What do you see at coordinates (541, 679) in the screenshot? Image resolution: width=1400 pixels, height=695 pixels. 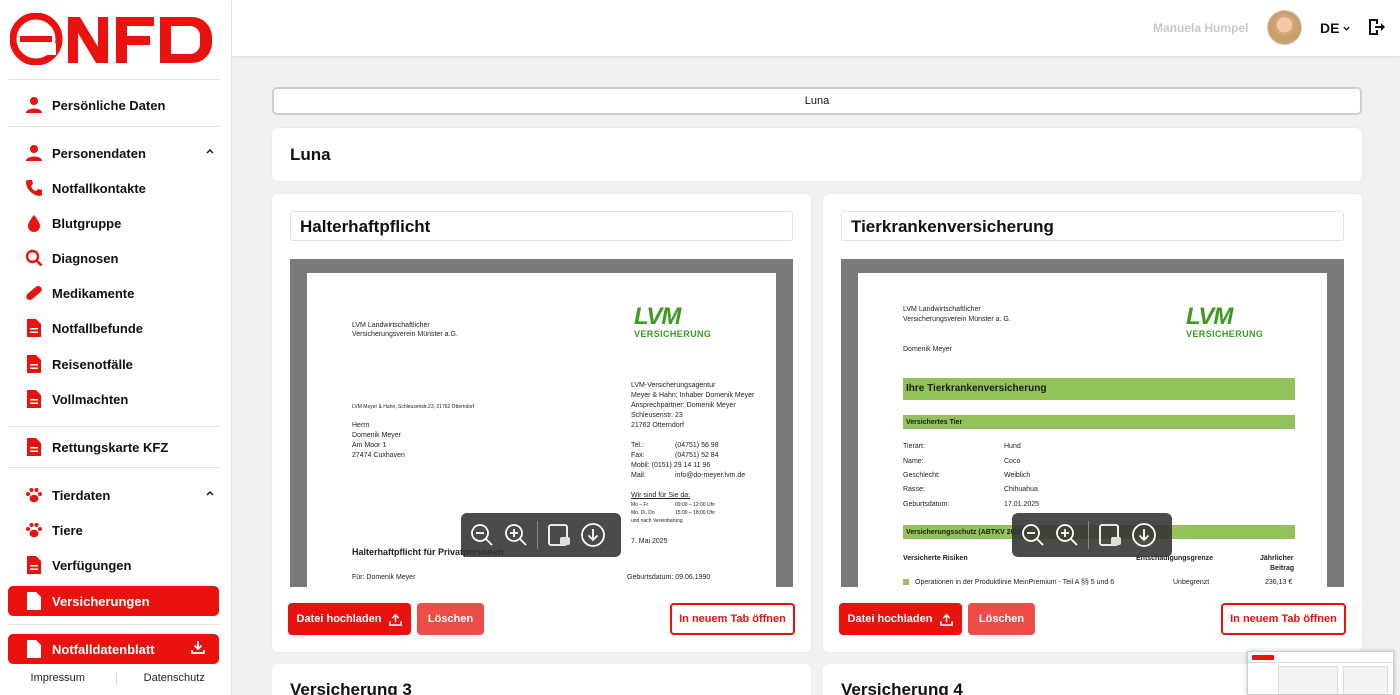 I see `insurance-card-3: Versicherung 3` at bounding box center [541, 679].